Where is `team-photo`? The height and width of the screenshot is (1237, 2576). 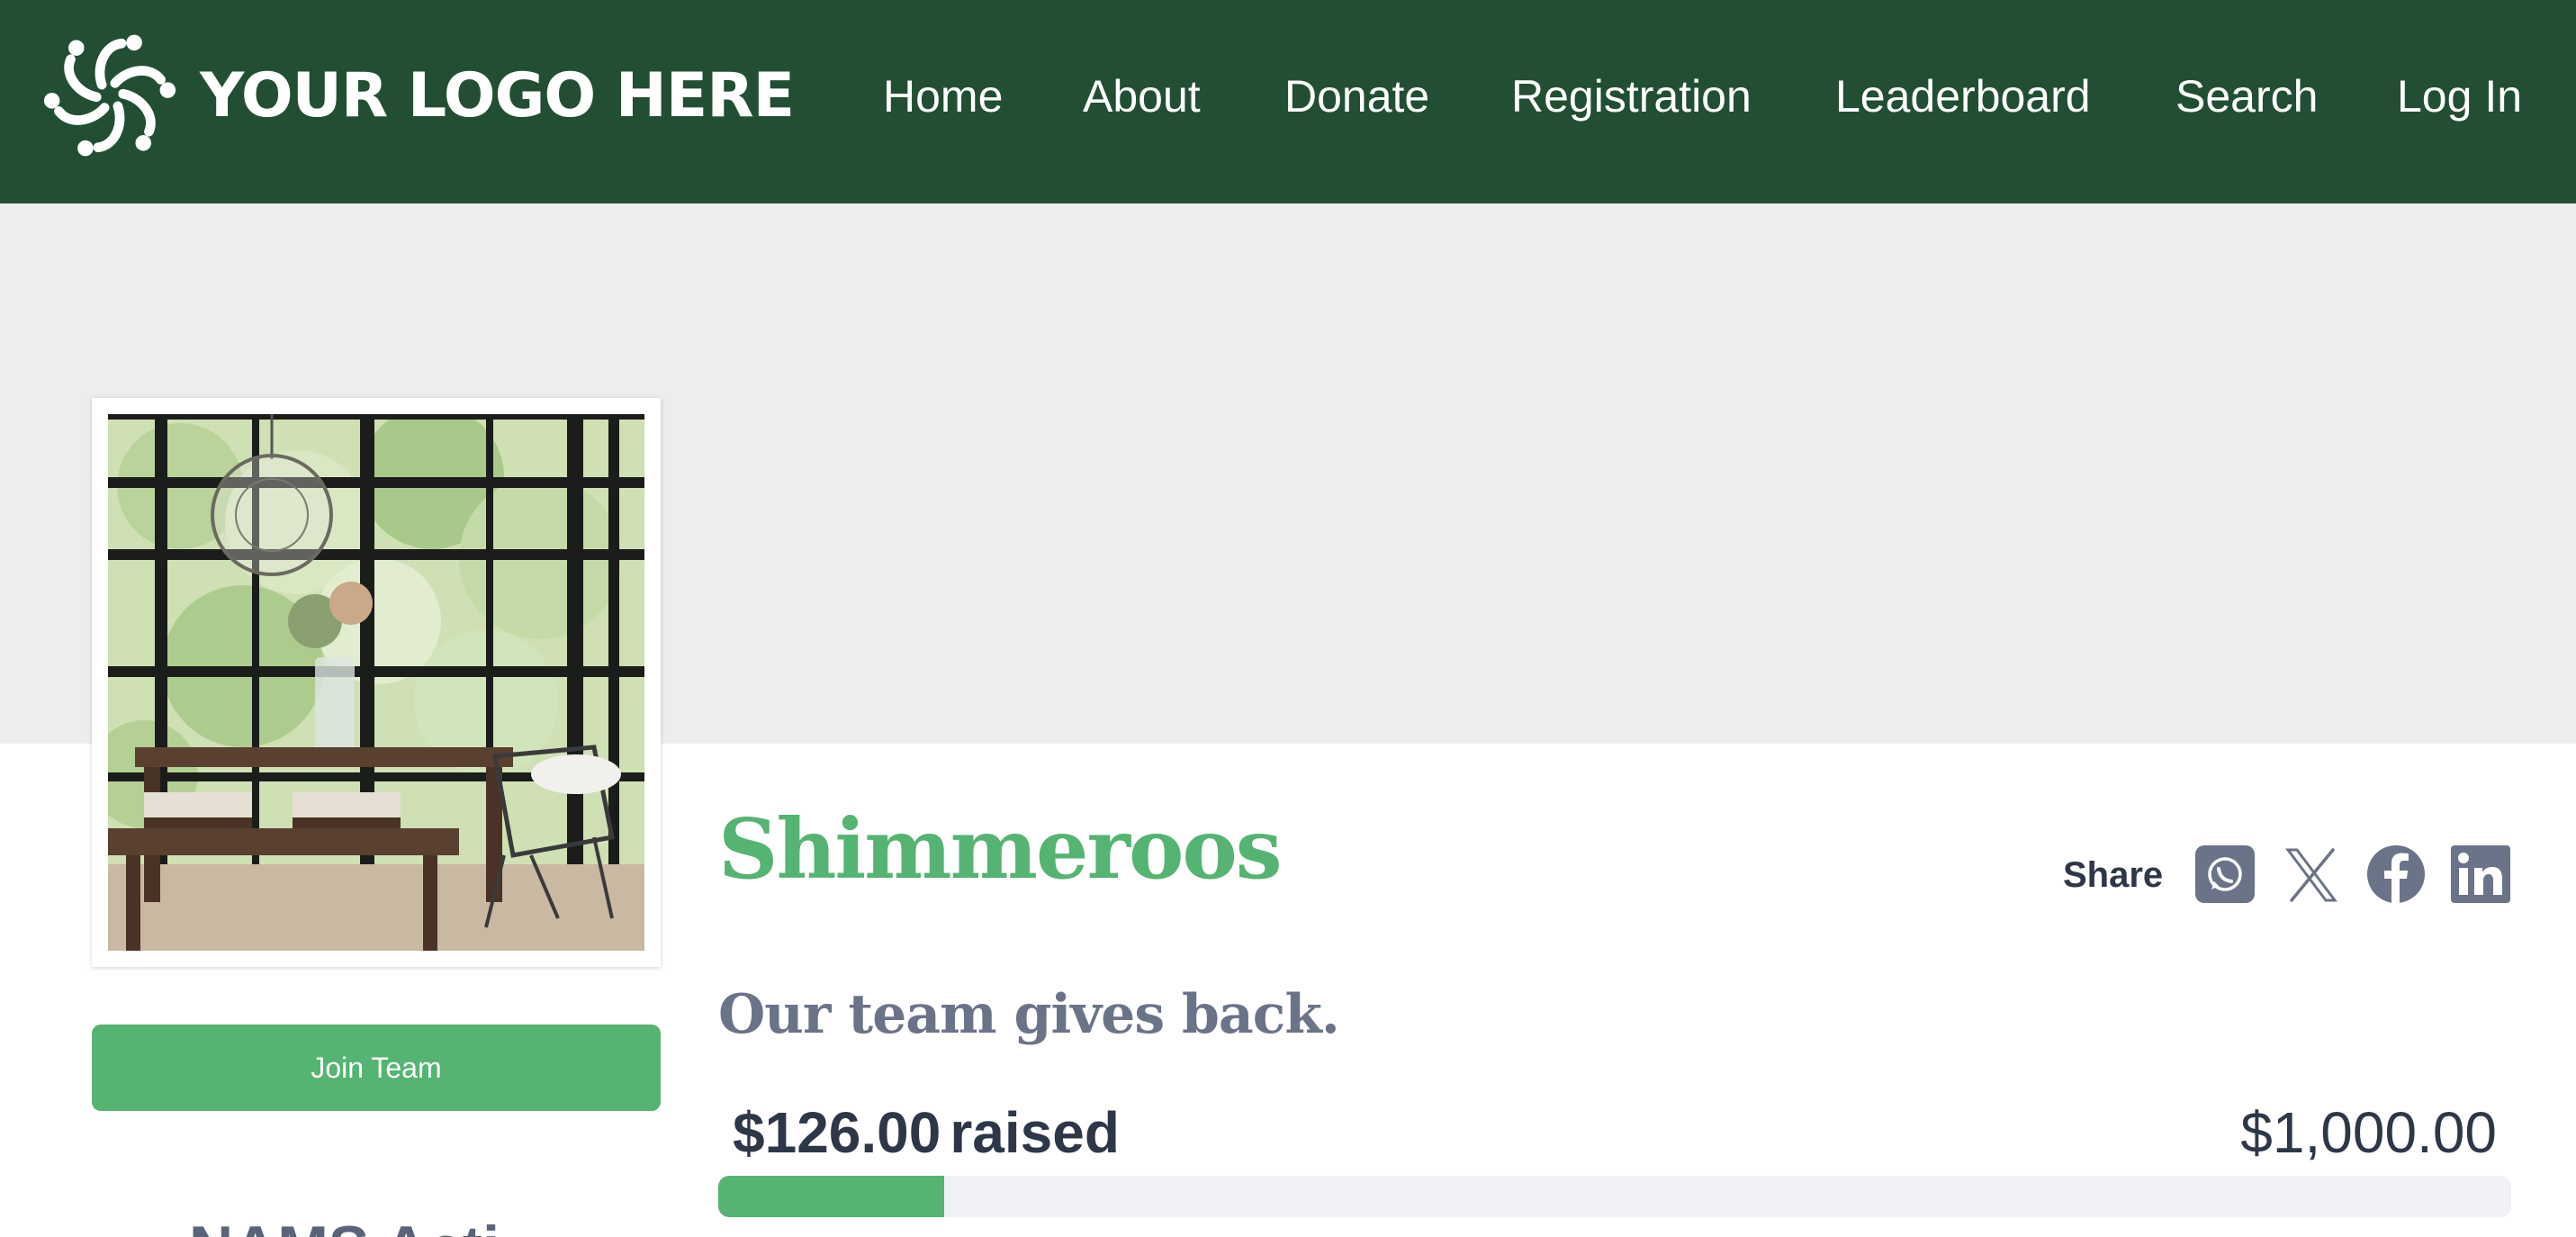
team-photo is located at coordinates (376, 682).